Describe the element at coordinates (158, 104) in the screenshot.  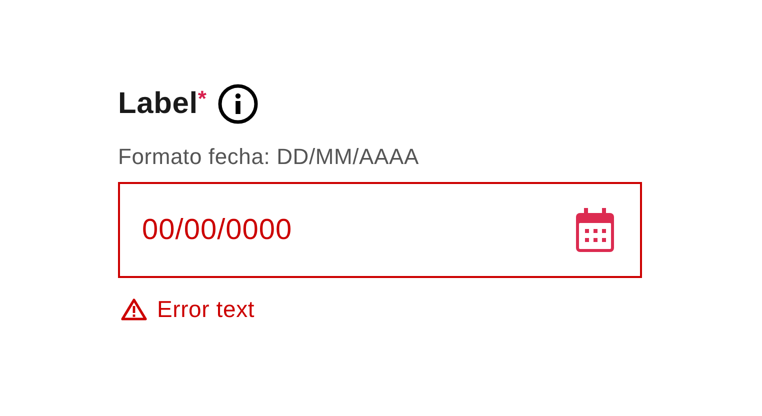
I see `field-label: Label` at that location.